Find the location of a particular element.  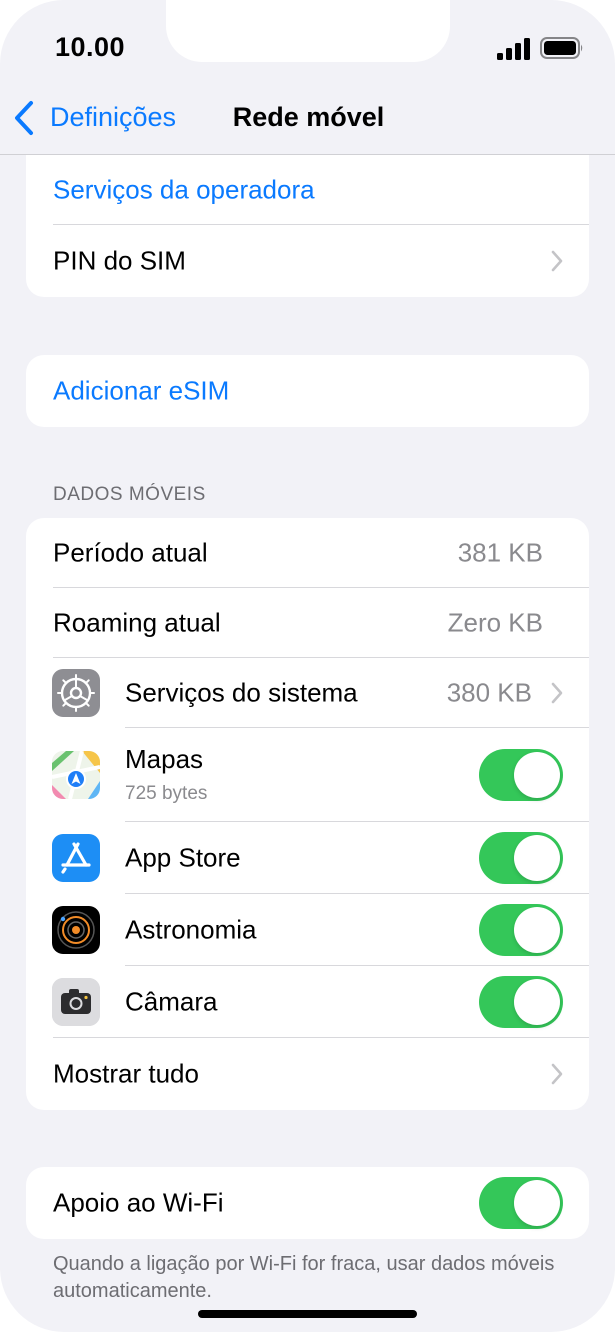

app-usage: 725 bytes is located at coordinates (166, 793).